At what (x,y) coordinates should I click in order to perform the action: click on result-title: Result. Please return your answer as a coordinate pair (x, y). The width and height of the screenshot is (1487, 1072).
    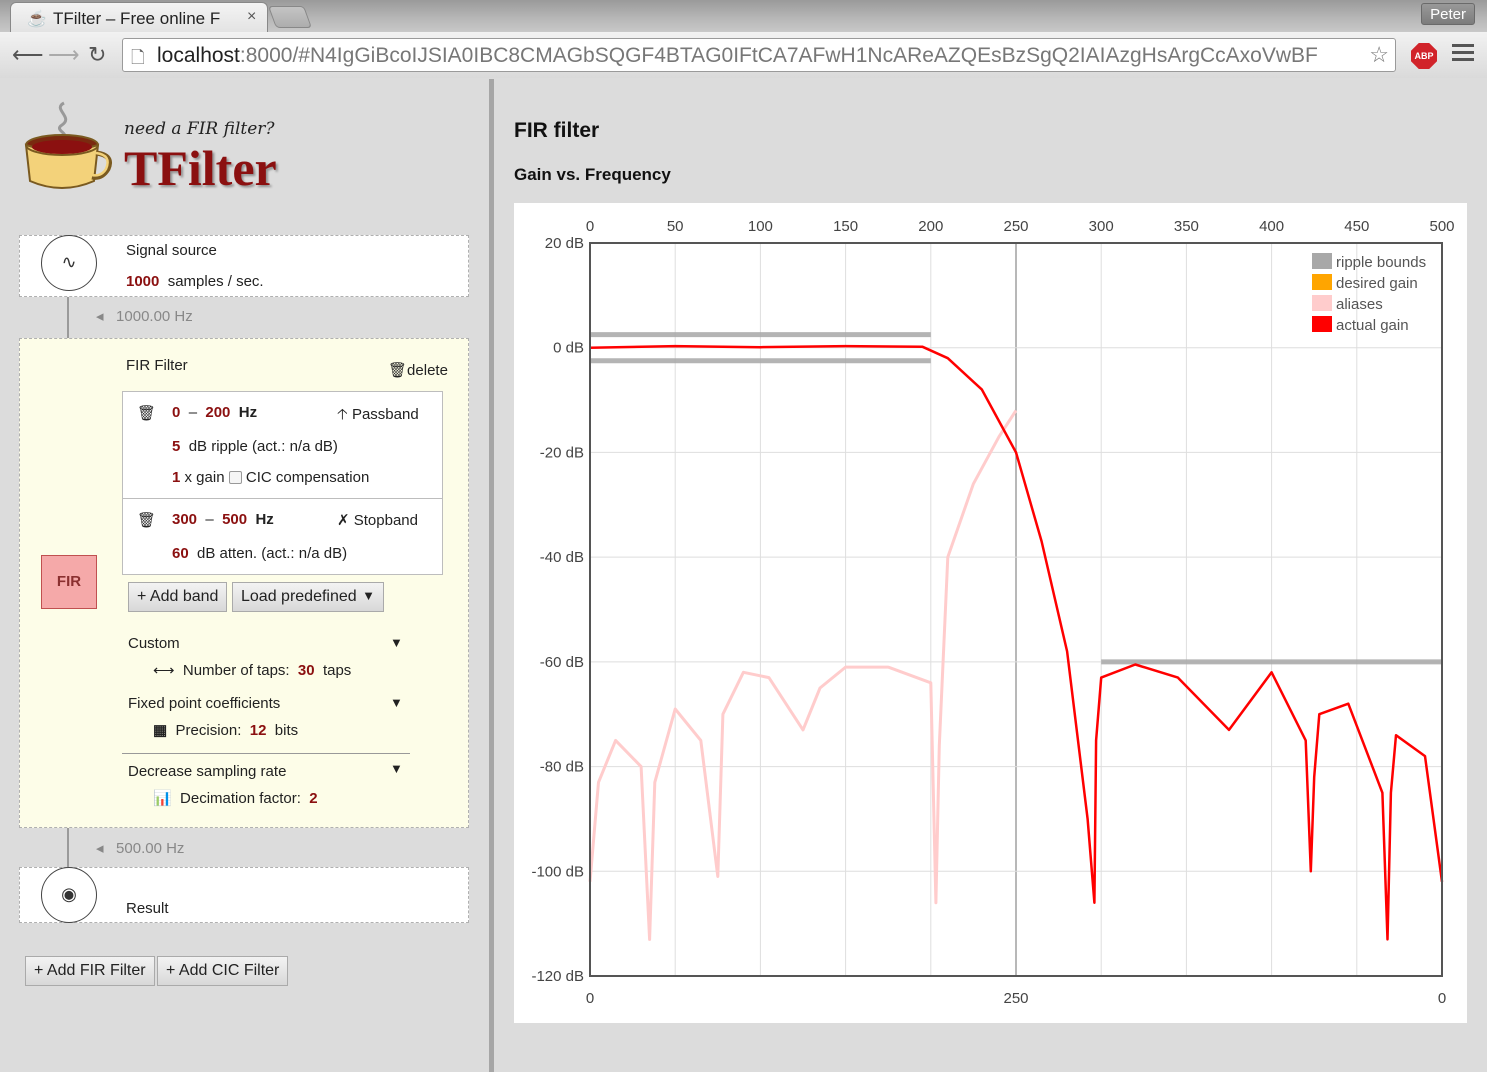
    Looking at the image, I should click on (147, 908).